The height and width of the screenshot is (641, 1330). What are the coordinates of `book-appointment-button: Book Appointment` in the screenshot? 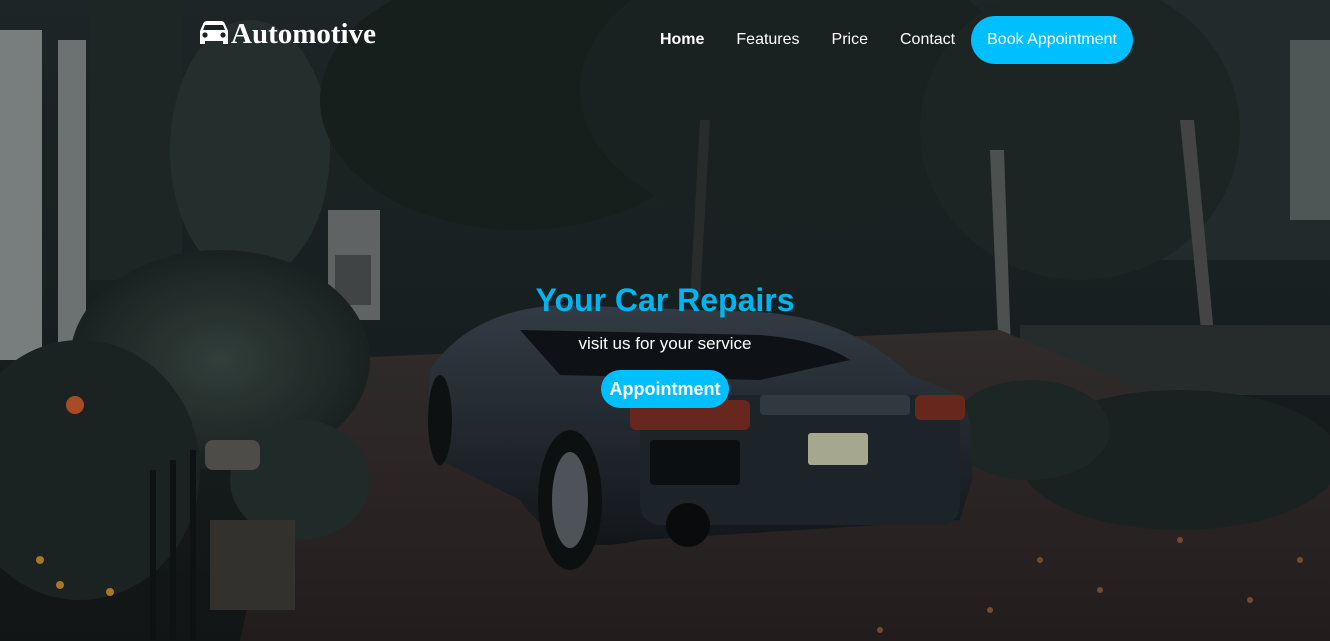 It's located at (1052, 40).